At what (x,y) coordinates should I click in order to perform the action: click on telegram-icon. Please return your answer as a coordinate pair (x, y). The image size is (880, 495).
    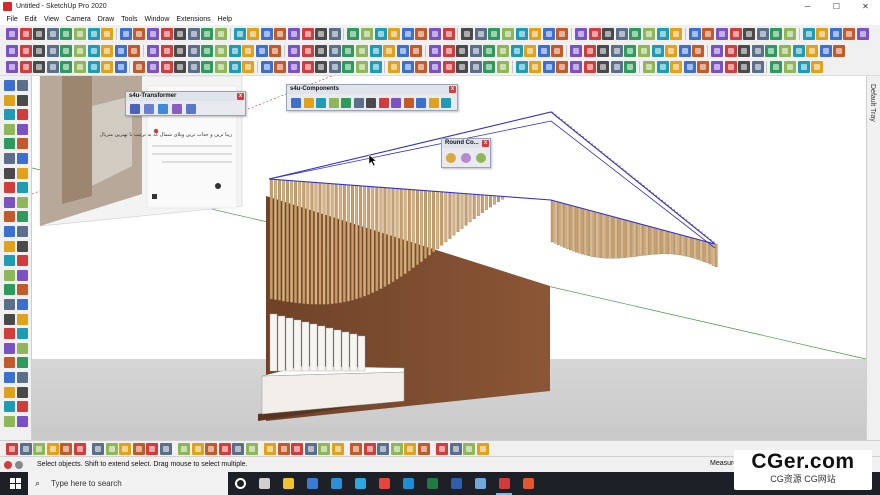
    Looking at the image, I should click on (360, 483).